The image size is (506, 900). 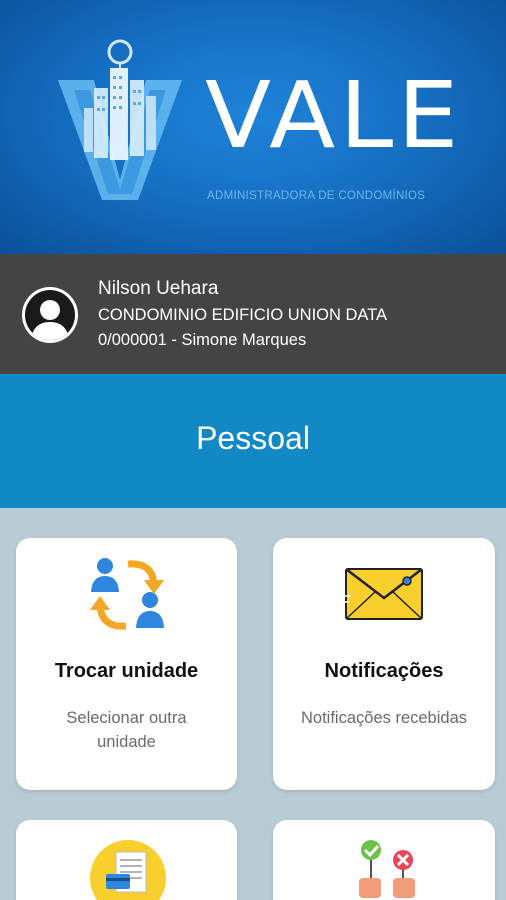 What do you see at coordinates (253, 438) in the screenshot?
I see `section-title: Pessoal` at bounding box center [253, 438].